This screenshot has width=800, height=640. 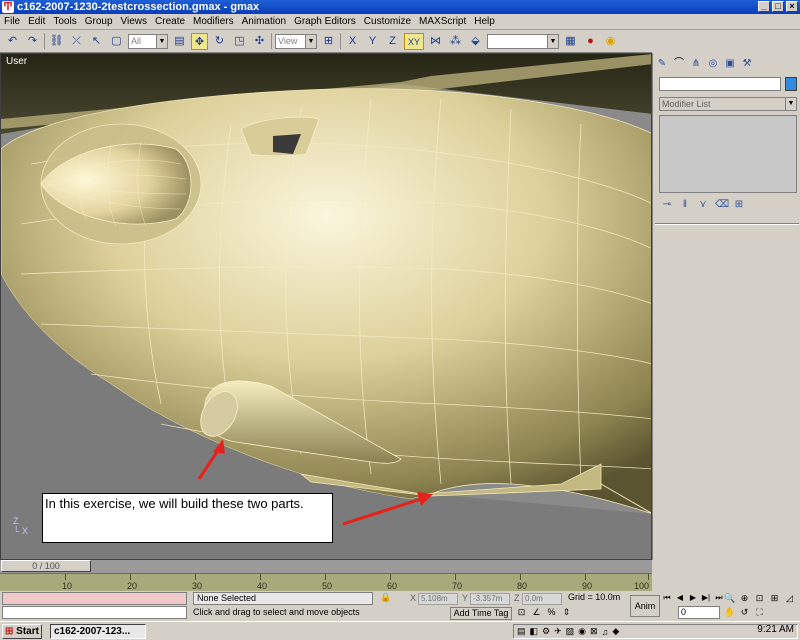 What do you see at coordinates (16, 61) in the screenshot?
I see `viewport-label: User` at bounding box center [16, 61].